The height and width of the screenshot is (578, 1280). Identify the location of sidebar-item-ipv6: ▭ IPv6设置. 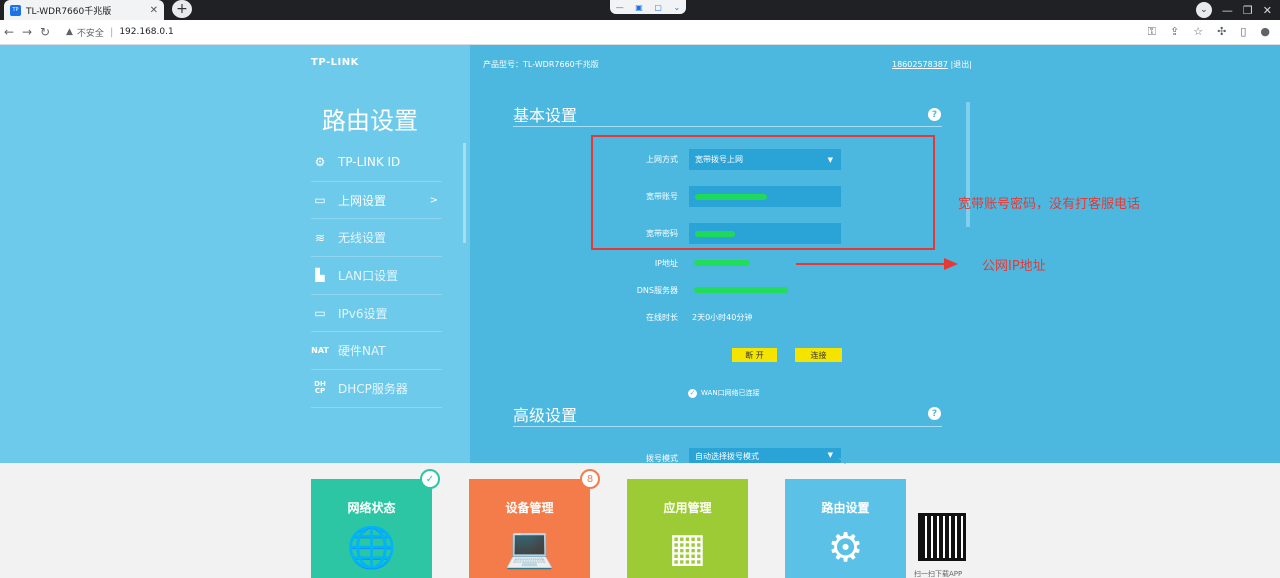
(376, 314).